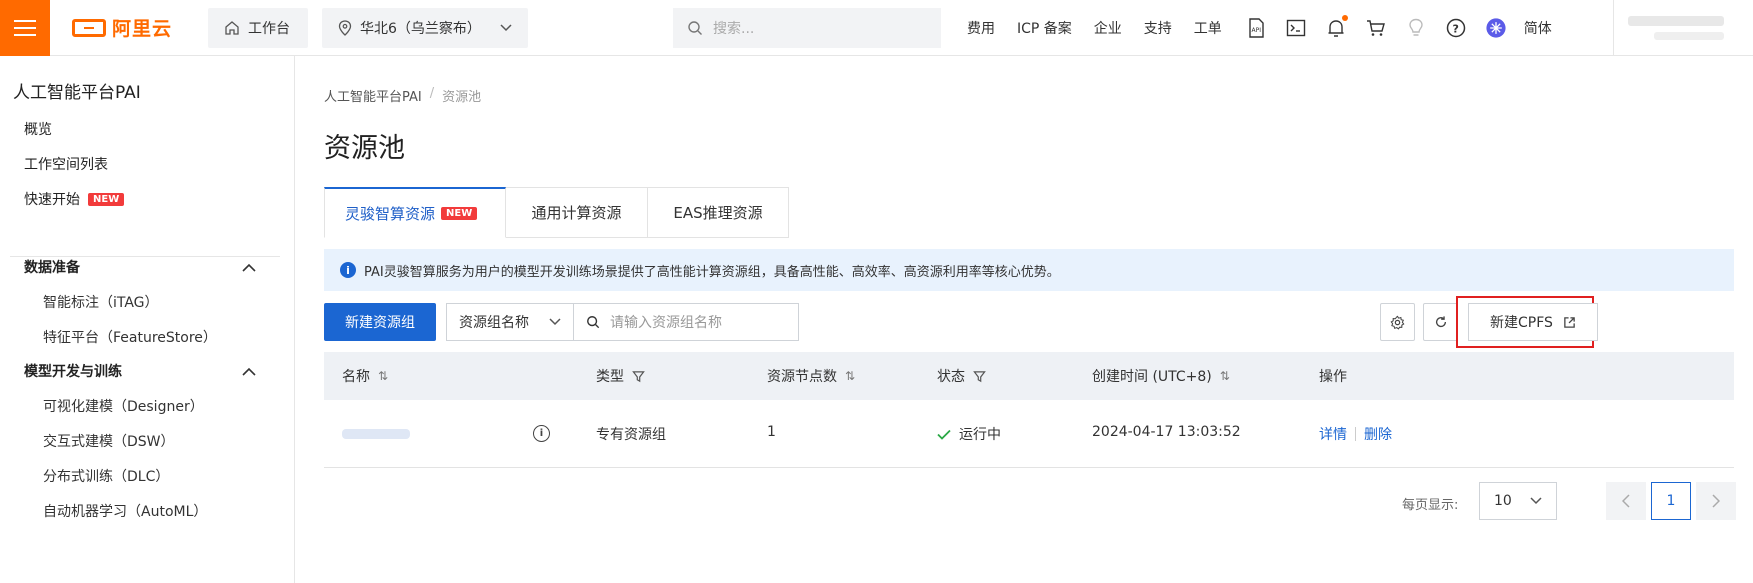  I want to click on refresh-button, so click(1440, 322).